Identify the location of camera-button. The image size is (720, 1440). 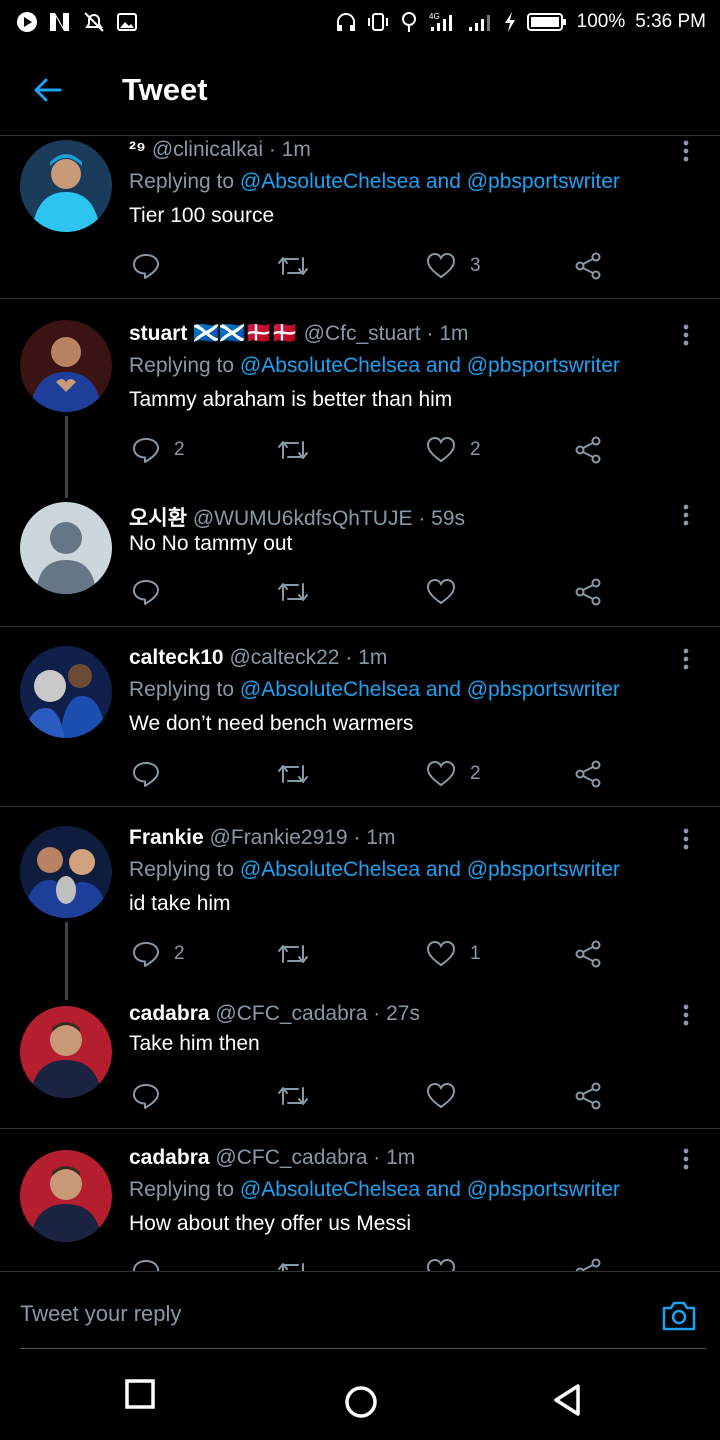
(679, 1318).